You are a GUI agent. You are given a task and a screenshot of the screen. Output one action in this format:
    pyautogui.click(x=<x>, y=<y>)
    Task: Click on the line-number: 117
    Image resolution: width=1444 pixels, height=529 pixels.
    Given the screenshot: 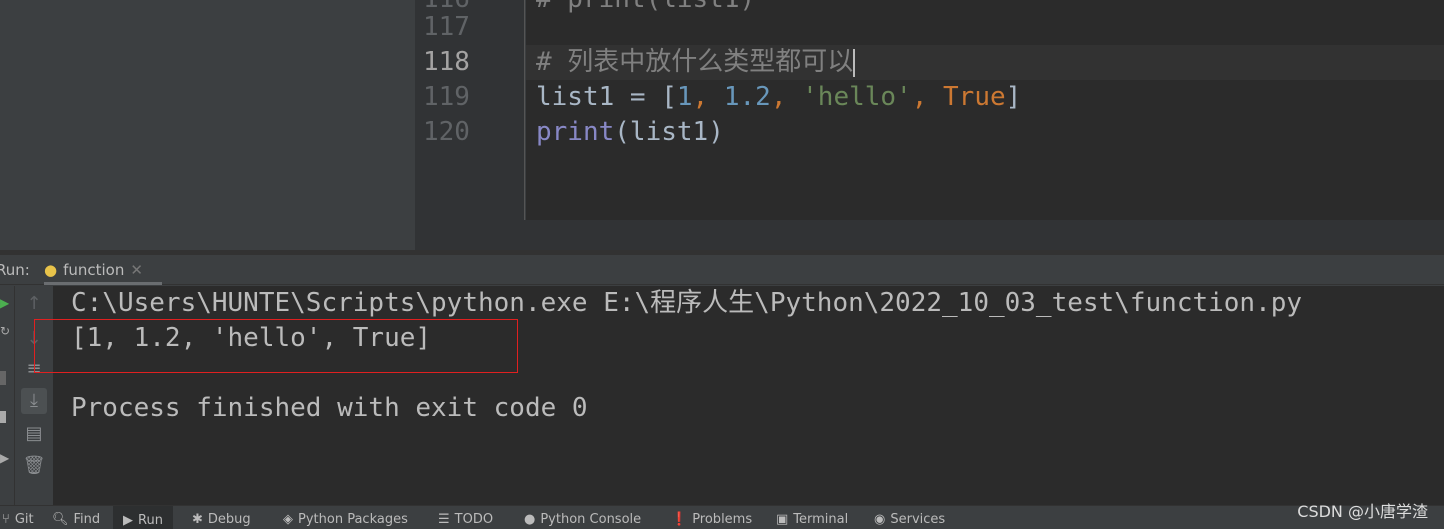 What is the action you would take?
    pyautogui.click(x=446, y=27)
    